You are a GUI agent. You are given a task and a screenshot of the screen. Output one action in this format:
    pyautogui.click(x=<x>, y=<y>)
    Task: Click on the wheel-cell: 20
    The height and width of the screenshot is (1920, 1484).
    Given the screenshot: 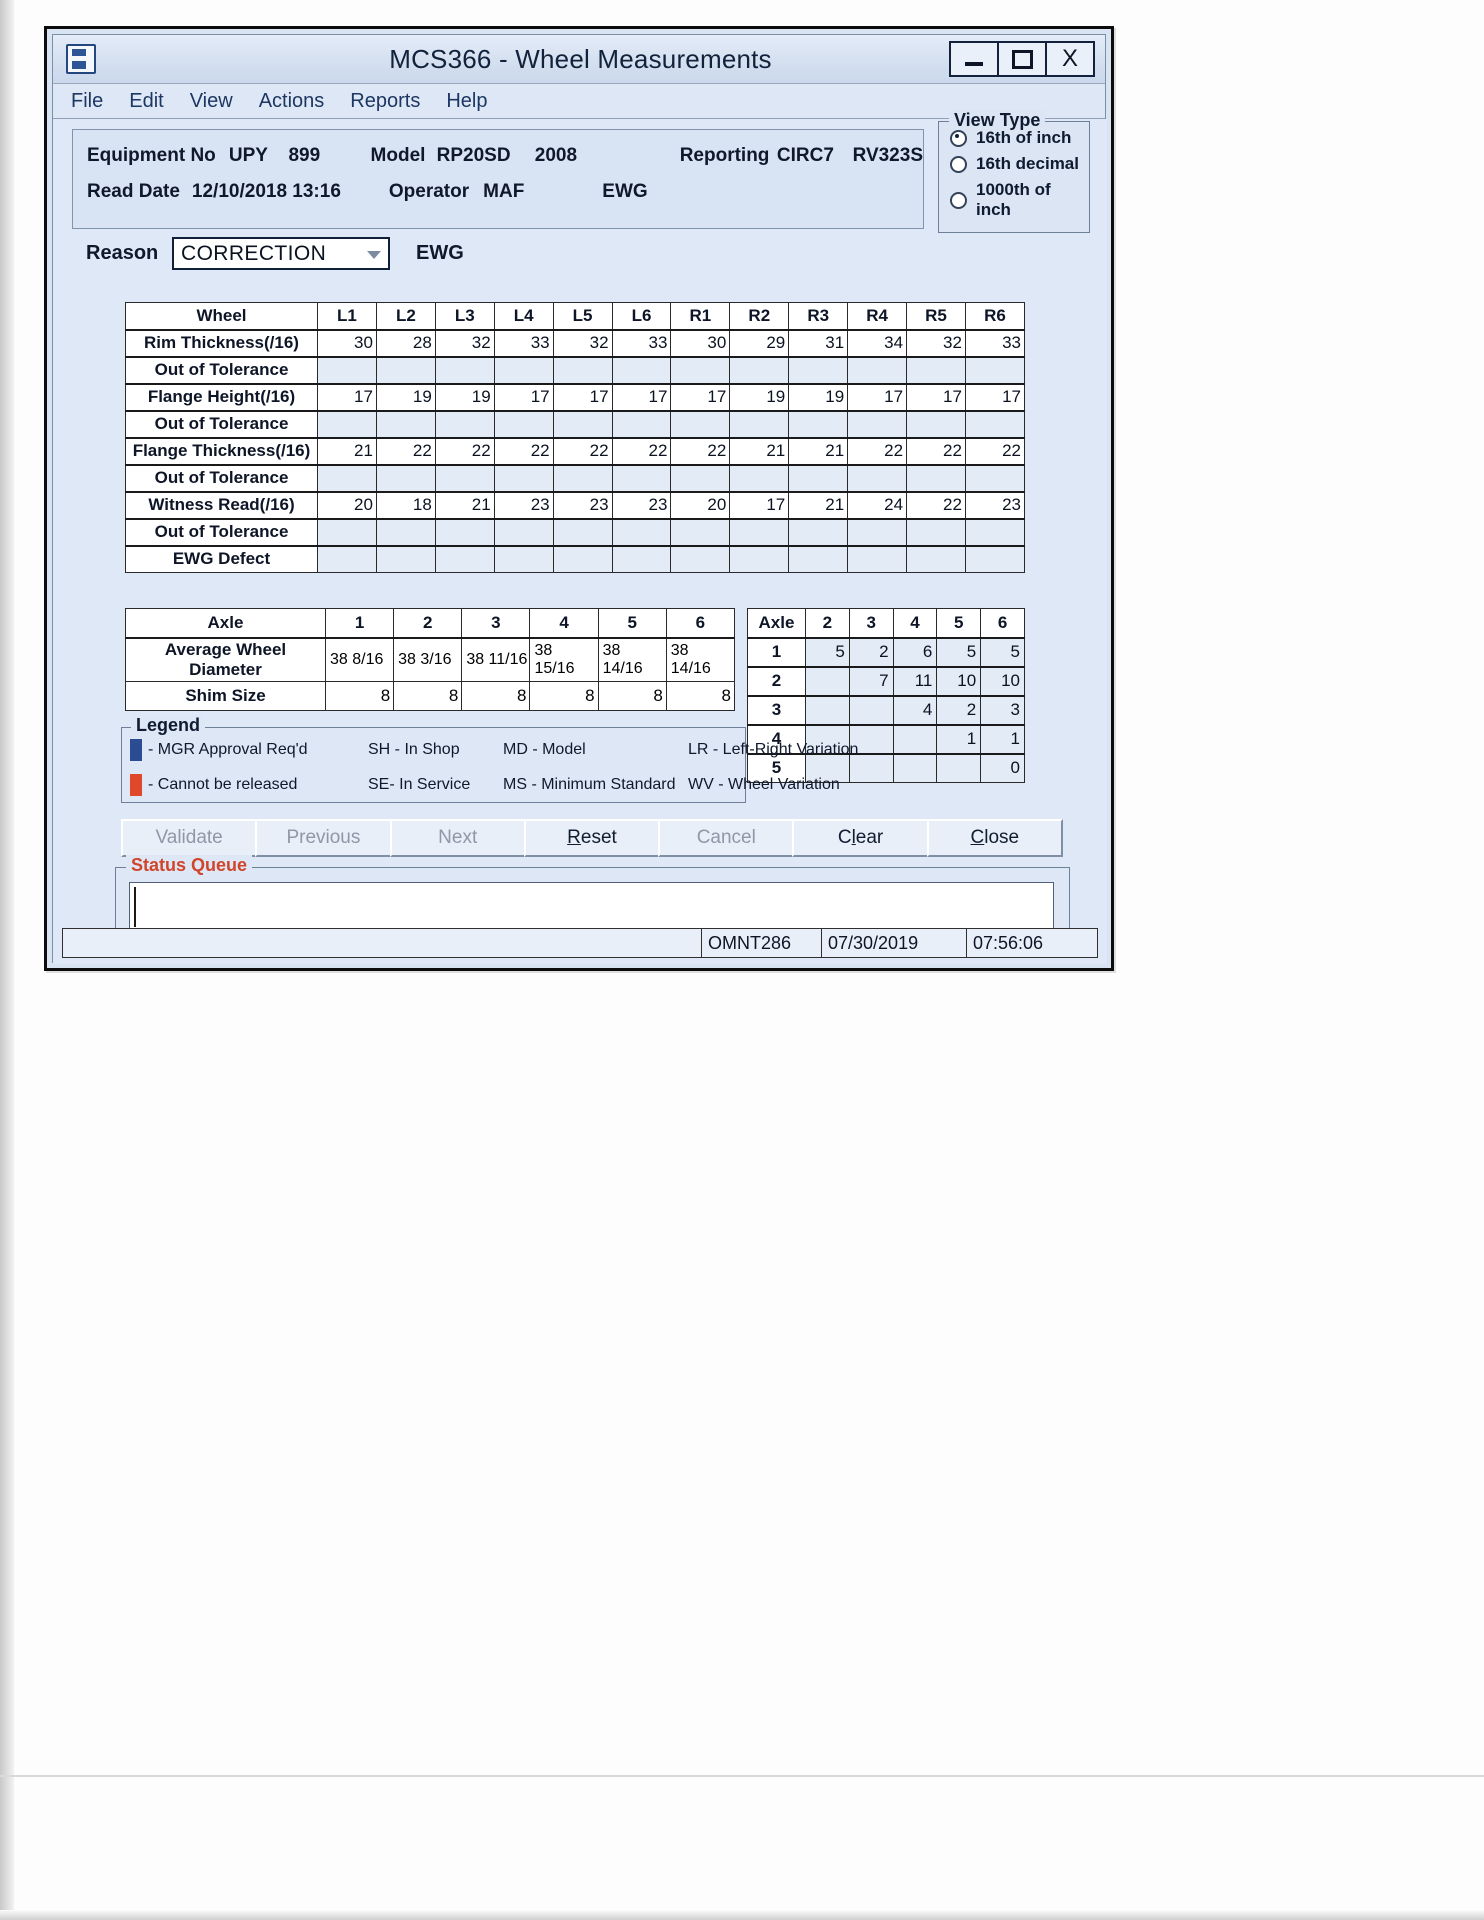 What is the action you would take?
    pyautogui.click(x=700, y=504)
    